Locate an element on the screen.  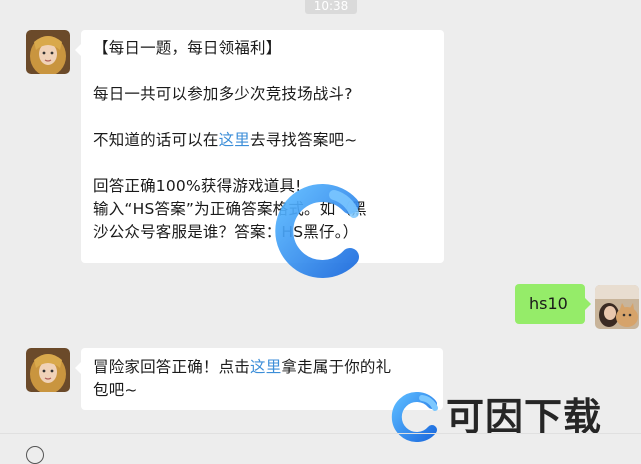
message-hint: 不知道的话可以在这里去寻找答案吧~ is located at coordinates (262, 140).